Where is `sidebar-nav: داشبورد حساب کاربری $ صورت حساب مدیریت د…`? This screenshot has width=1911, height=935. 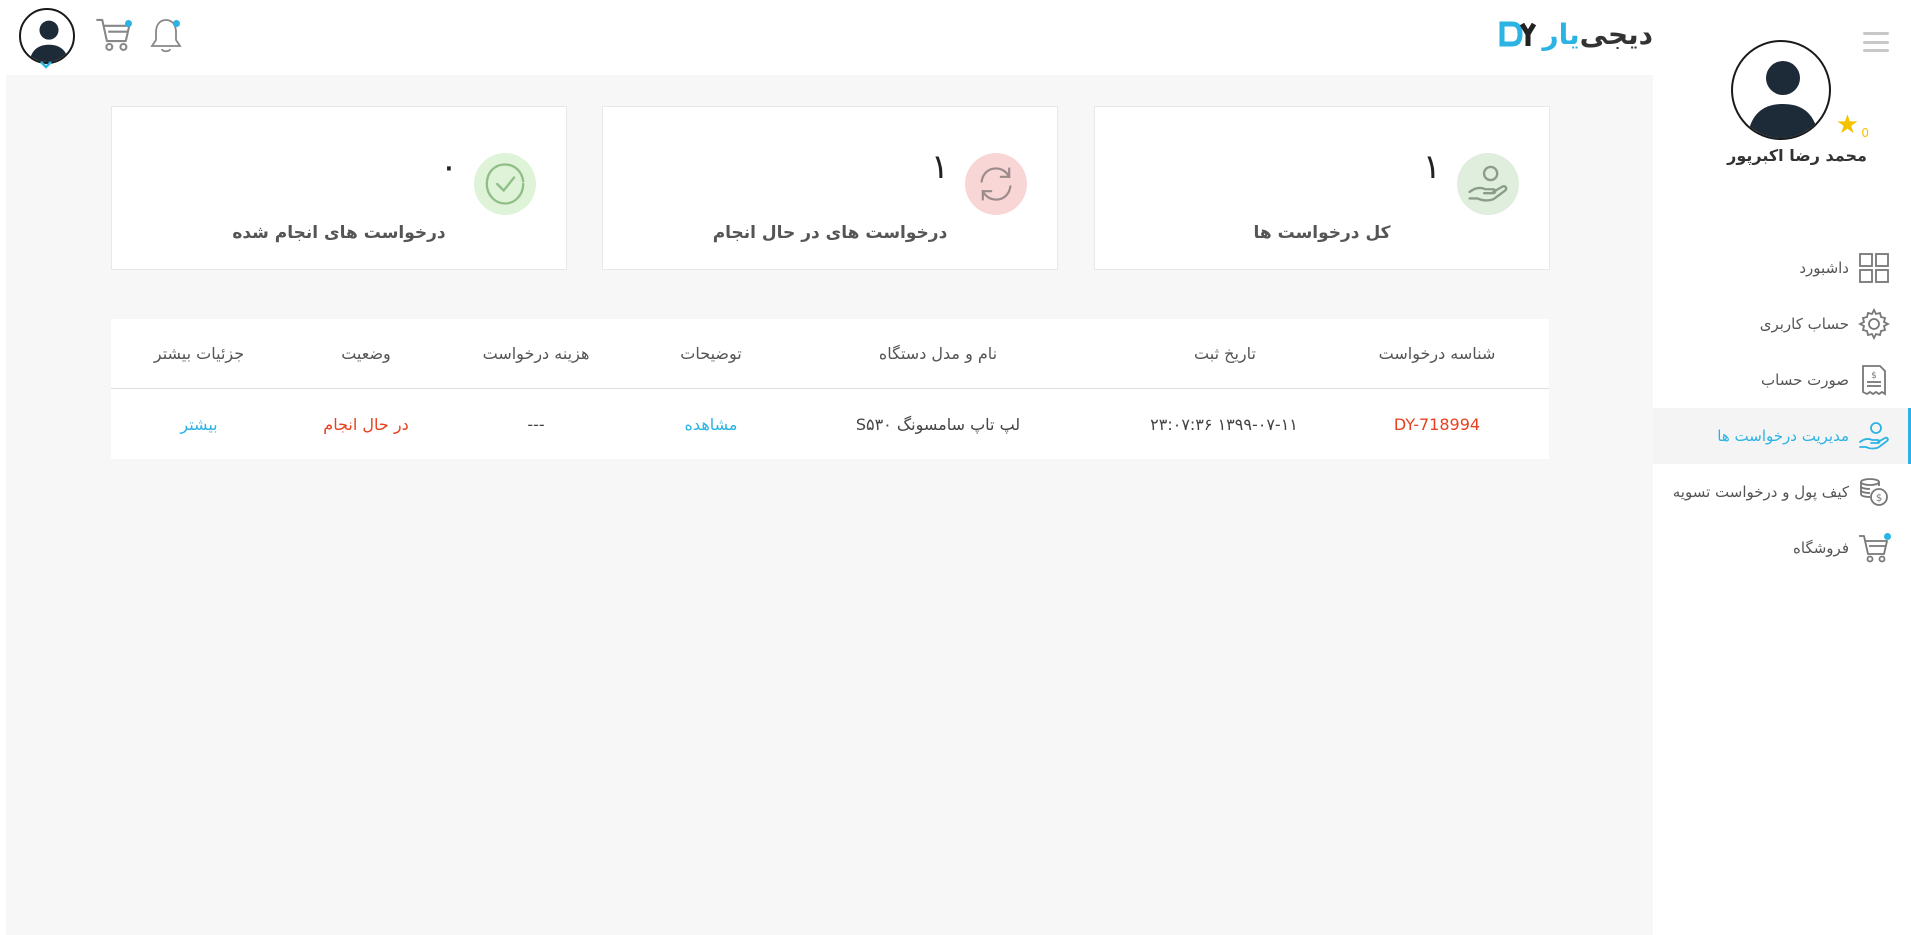 sidebar-nav: داشبورد حساب کاربری $ صورت حساب مدیریت د… is located at coordinates (1782, 408).